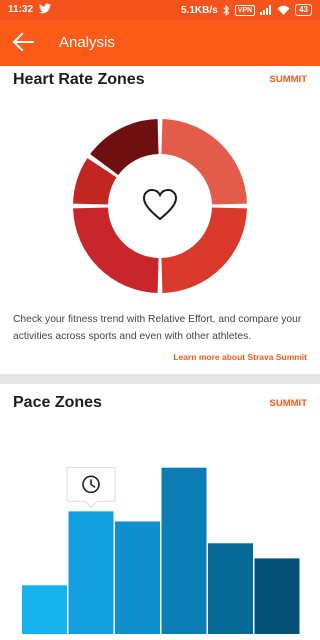  I want to click on status-time: 11:32, so click(21, 9).